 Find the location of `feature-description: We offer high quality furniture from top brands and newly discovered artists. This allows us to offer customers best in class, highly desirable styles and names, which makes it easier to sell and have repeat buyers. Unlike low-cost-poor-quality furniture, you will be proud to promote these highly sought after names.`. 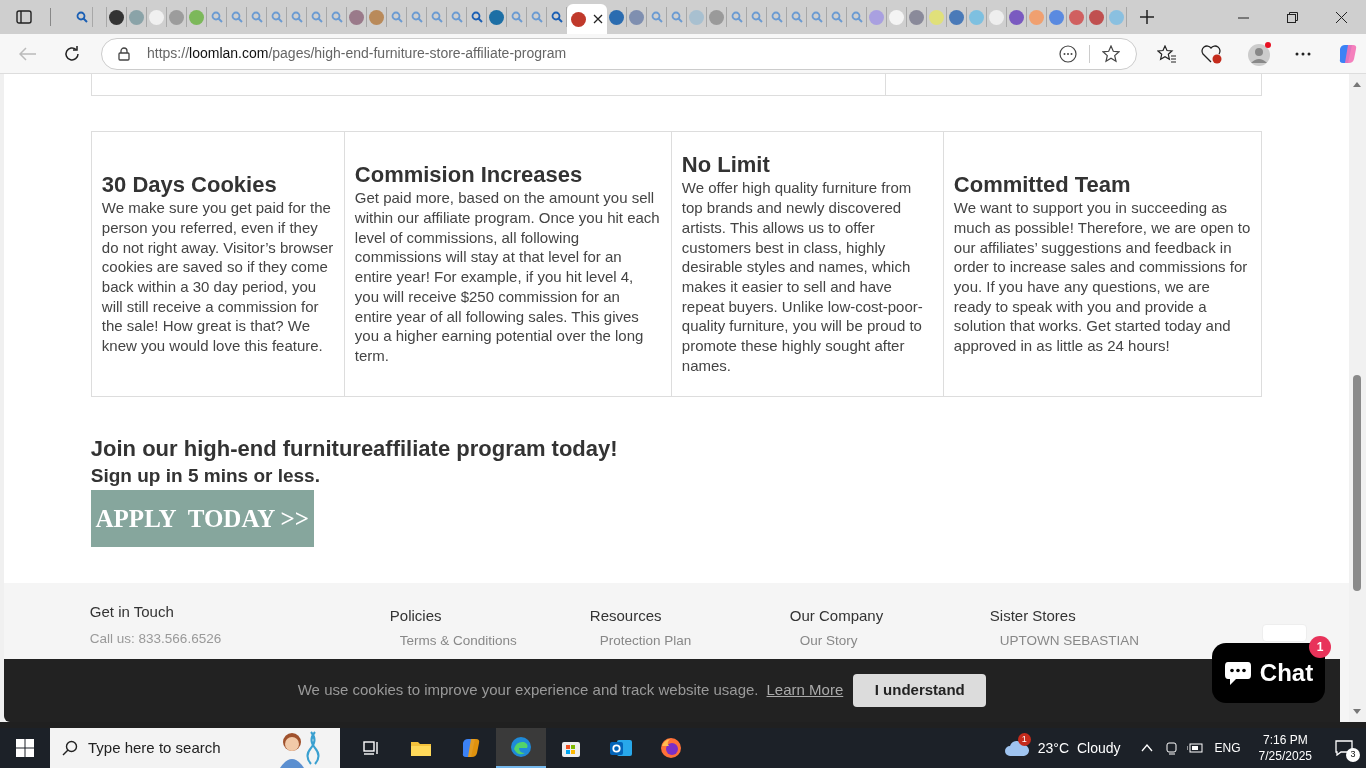

feature-description: We offer high quality furniture from top brands and newly discovered artists. This allows us to offer customers best in class, highly desirable styles and names, which makes it easier to sell and have repeat buyers. Unlike low-cost-poor-quality furniture, you will be proud to promote these highly sought after names. is located at coordinates (802, 277).